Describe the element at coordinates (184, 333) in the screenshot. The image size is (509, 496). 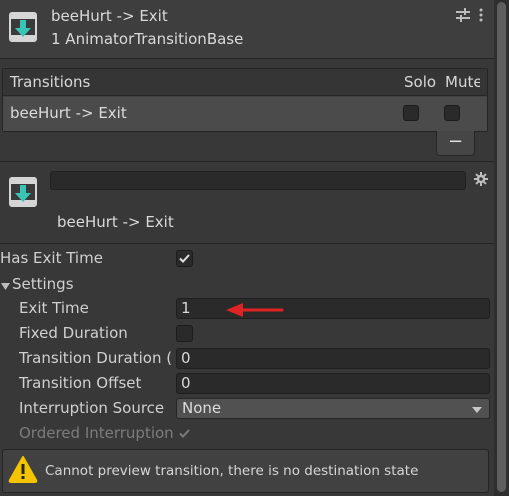
I see `fixed-duration-checkbox` at that location.